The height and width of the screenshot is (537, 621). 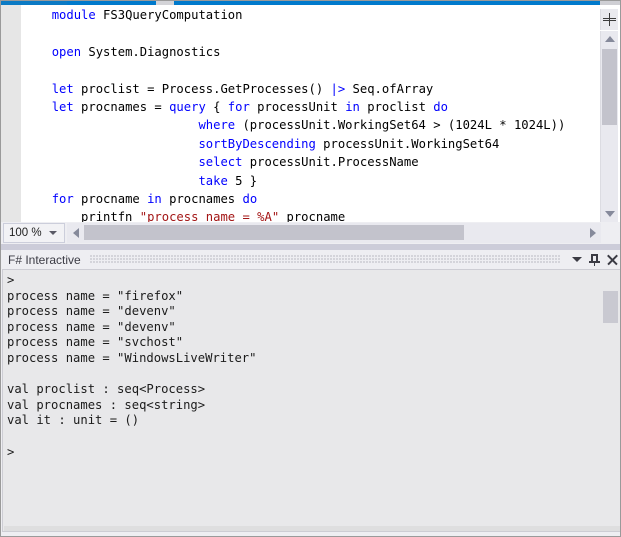 I want to click on editor-vertical-scrollbar, so click(x=609, y=126).